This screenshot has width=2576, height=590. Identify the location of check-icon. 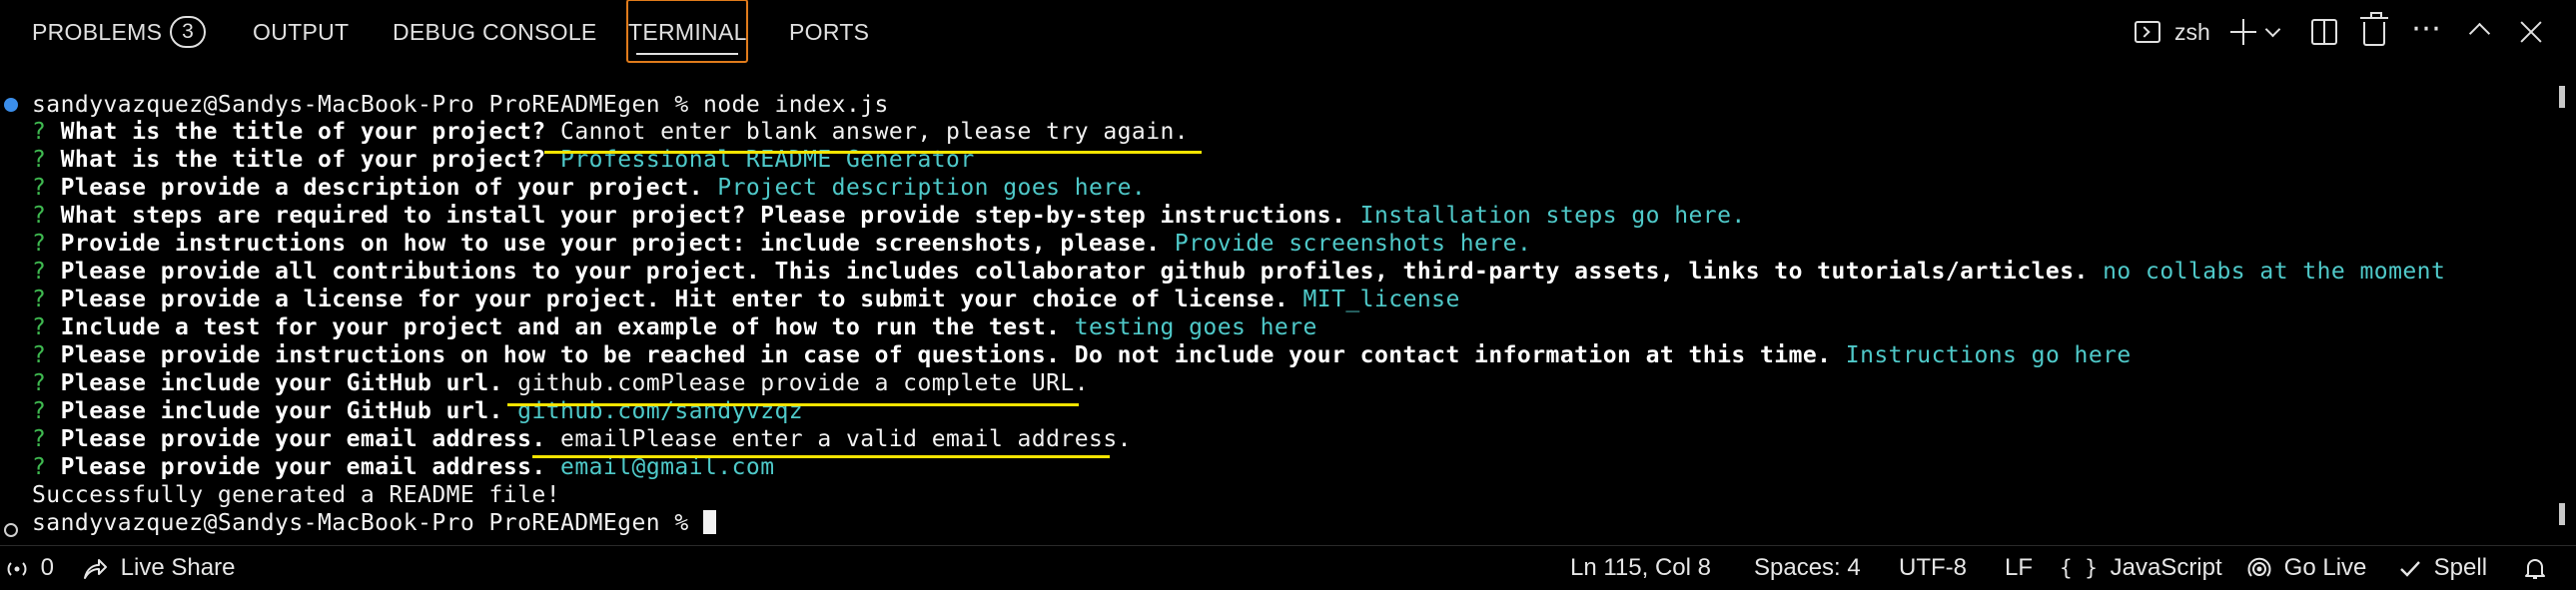
(2410, 568).